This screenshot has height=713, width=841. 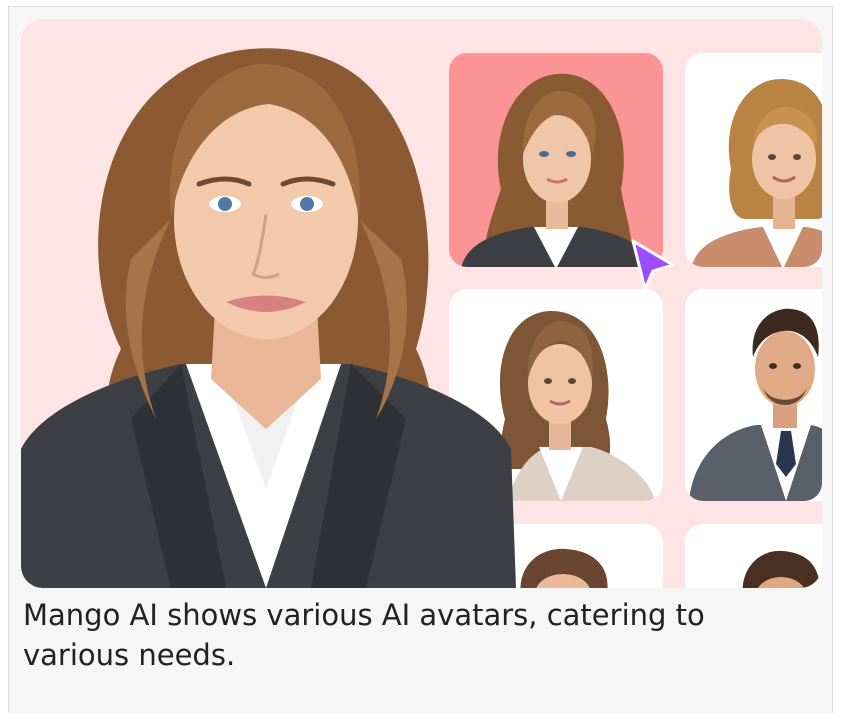 What do you see at coordinates (556, 161) in the screenshot?
I see `avatar-tile-selected` at bounding box center [556, 161].